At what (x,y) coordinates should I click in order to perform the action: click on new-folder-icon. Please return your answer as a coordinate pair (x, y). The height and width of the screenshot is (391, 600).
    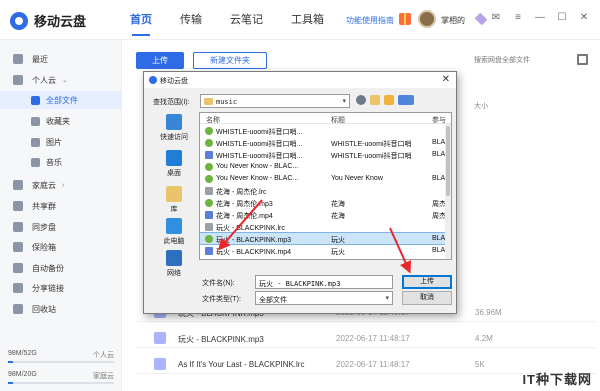
    Looking at the image, I should click on (389, 100).